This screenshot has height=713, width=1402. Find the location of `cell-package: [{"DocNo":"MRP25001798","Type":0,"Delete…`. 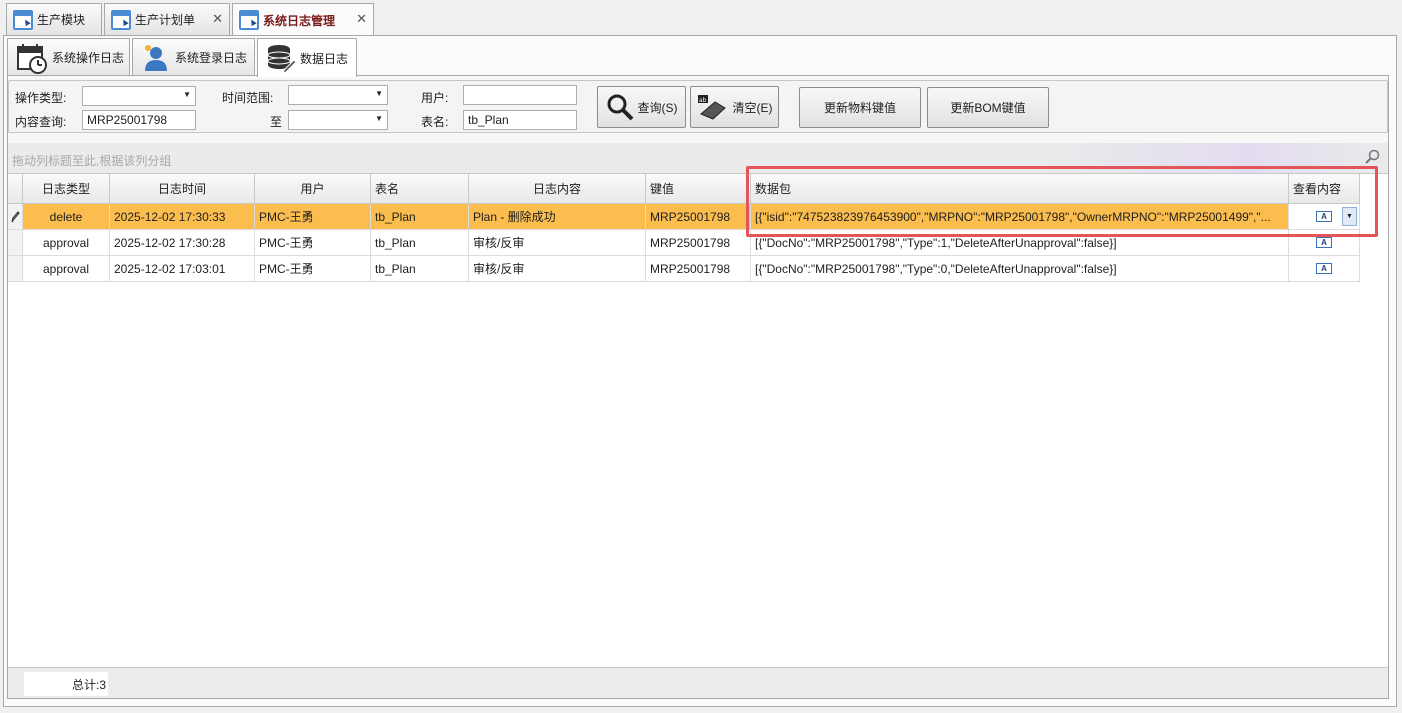

cell-package: [{"DocNo":"MRP25001798","Type":0,"Delete… is located at coordinates (1020, 269).